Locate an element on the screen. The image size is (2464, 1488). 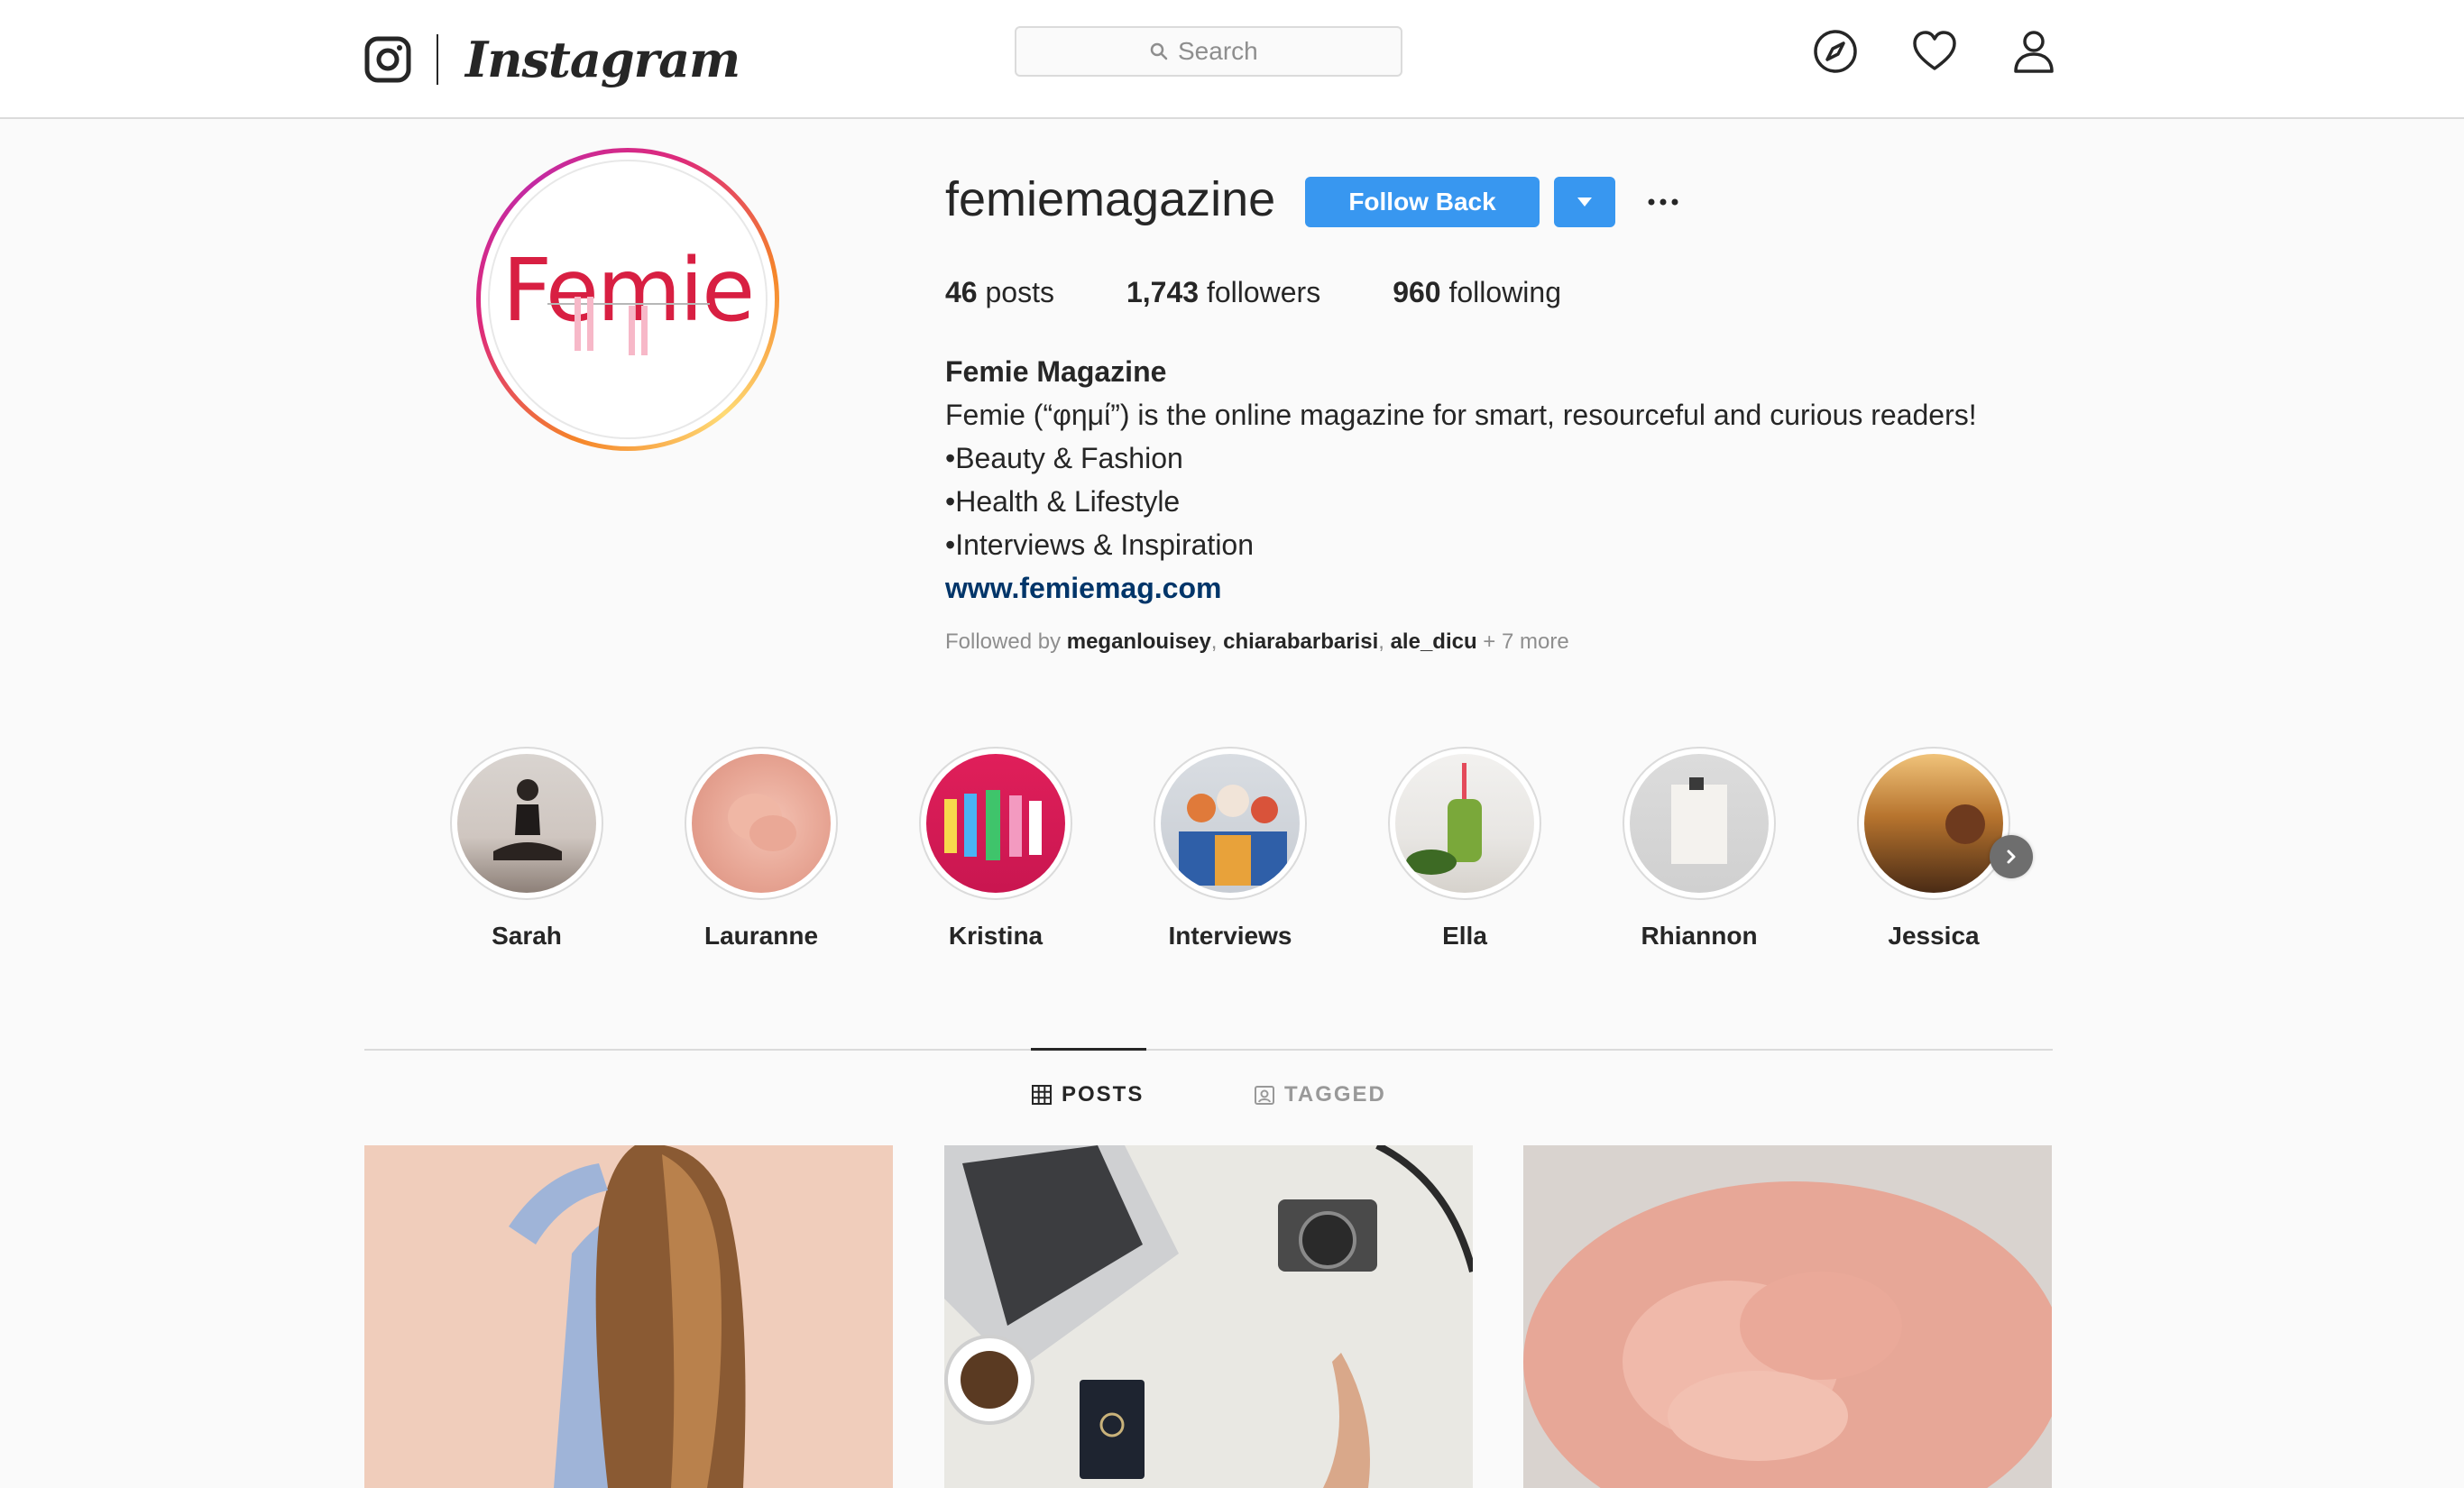
activity-heart-icon is located at coordinates (1934, 52).